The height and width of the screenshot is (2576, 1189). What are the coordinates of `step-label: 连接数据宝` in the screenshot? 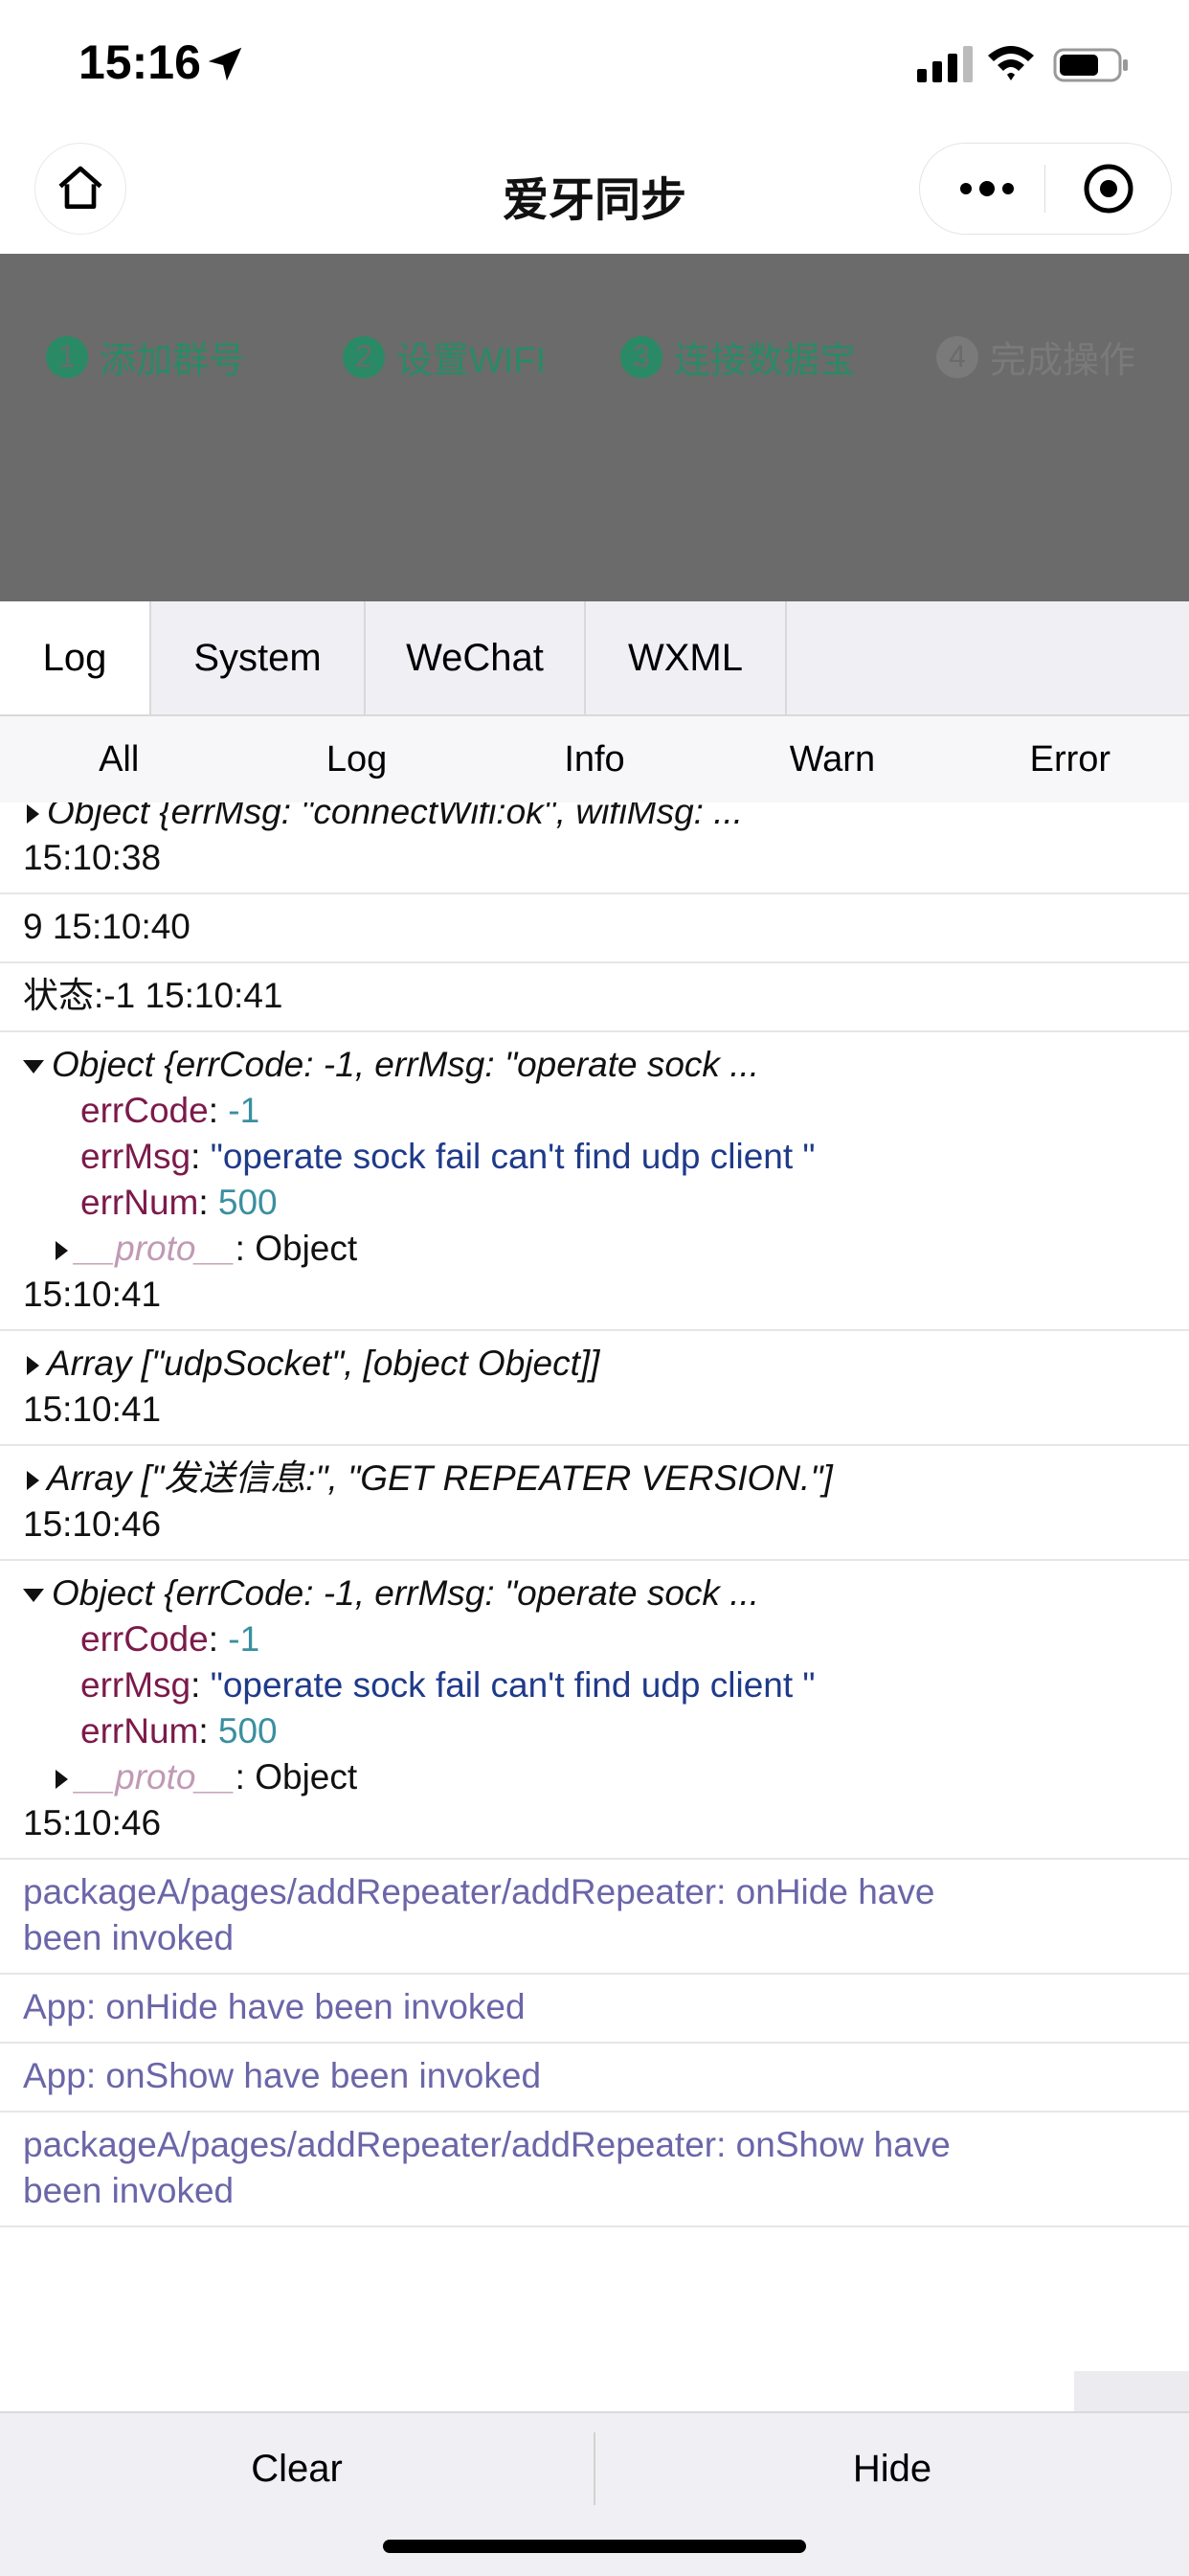 It's located at (765, 361).